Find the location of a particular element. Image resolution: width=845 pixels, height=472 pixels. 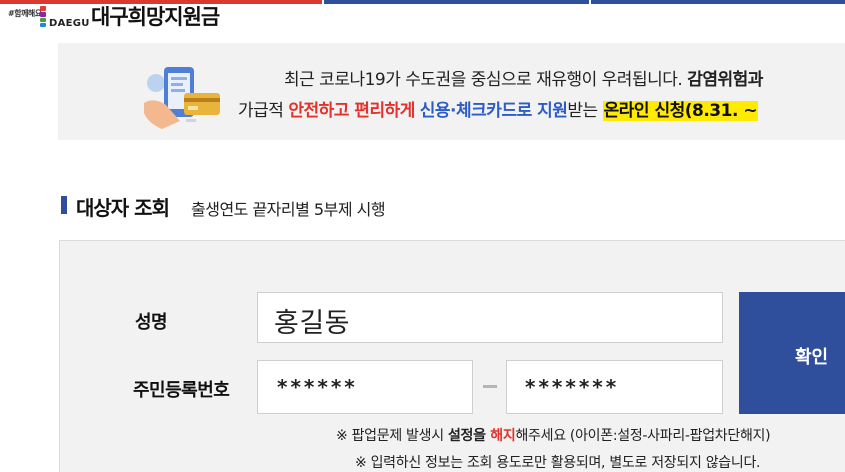

note-text: 해주세요 (아이폰:설정-사파리-팝업차단해지) is located at coordinates (643, 436).